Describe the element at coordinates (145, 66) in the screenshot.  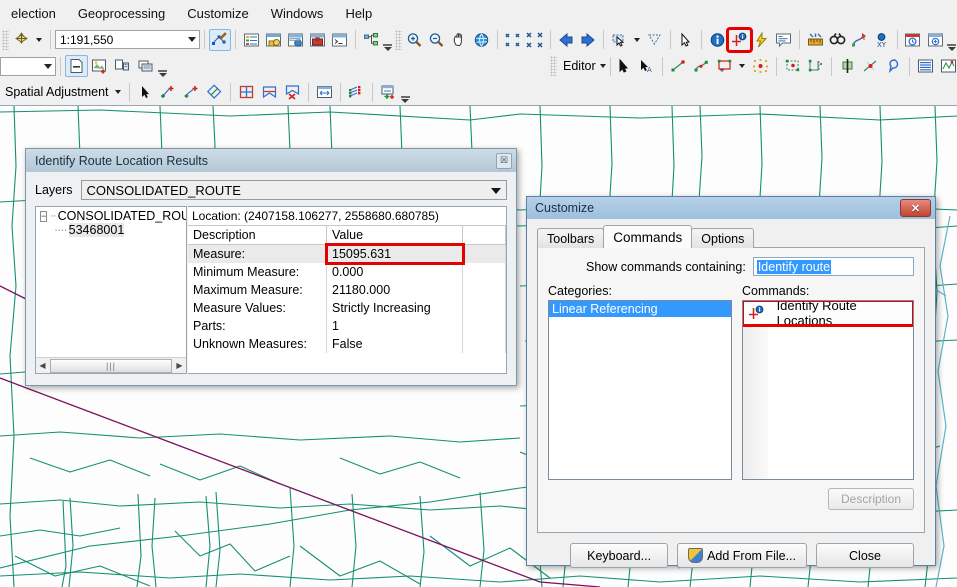
I see `print-preview-icon` at that location.